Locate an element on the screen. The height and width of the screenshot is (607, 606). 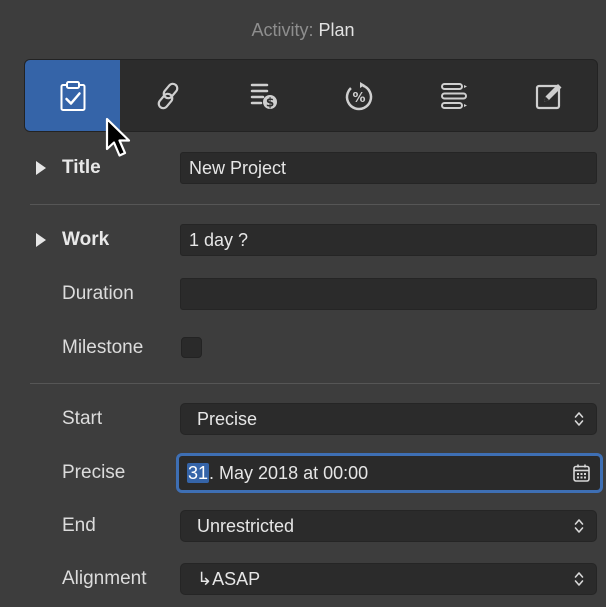
outline-list-icon is located at coordinates (453, 95).